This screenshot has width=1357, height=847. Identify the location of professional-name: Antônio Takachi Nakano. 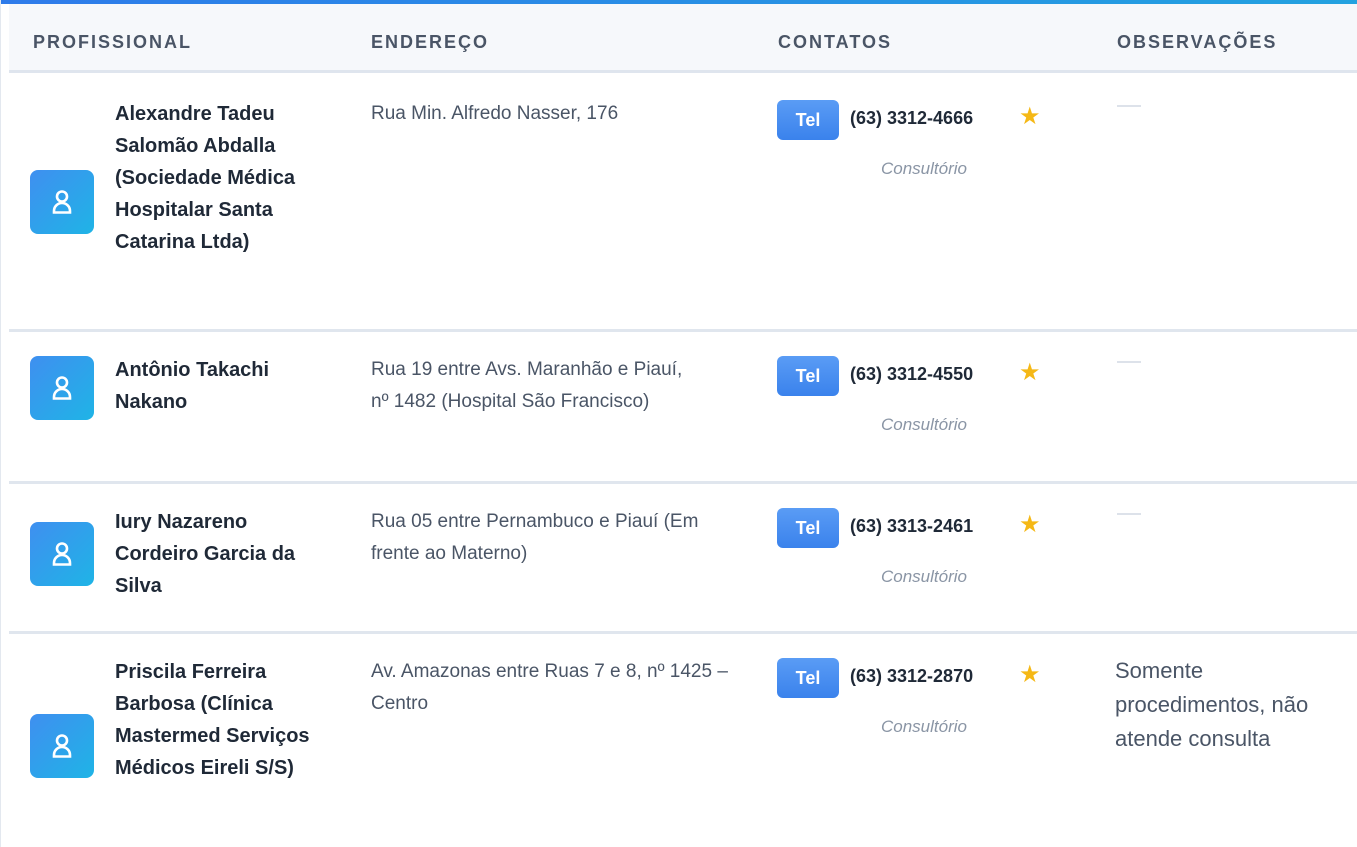
(192, 386).